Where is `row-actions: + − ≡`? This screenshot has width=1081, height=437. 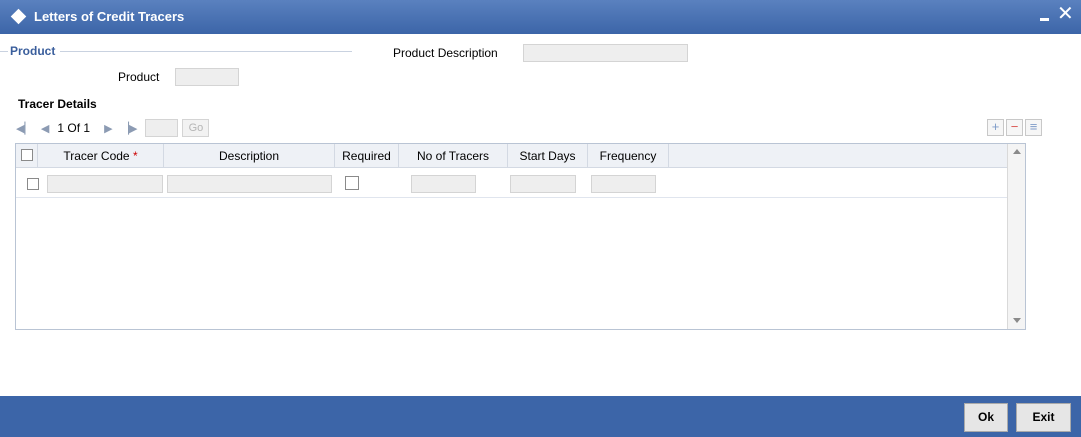 row-actions: + − ≡ is located at coordinates (1014, 127).